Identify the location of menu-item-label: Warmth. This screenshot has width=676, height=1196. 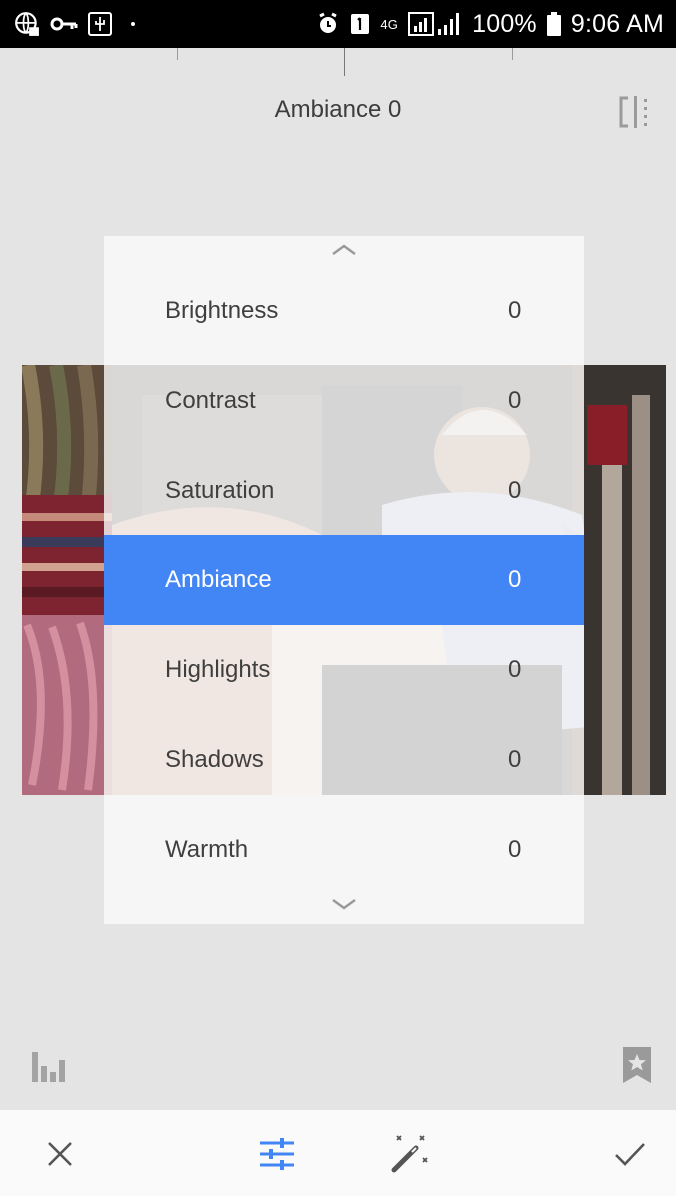
(207, 849).